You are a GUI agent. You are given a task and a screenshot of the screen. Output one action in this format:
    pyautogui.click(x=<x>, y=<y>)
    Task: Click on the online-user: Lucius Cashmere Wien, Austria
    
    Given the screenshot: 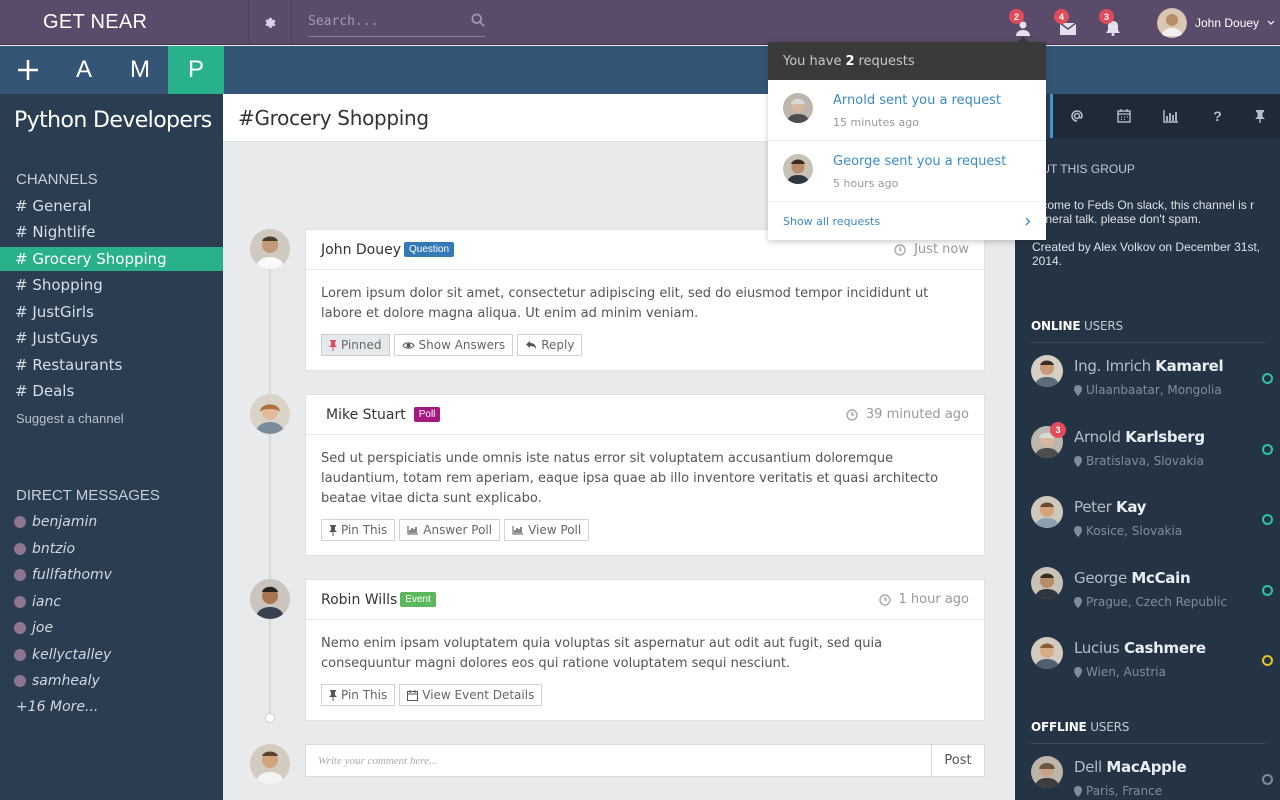 What is the action you would take?
    pyautogui.click(x=1153, y=662)
    